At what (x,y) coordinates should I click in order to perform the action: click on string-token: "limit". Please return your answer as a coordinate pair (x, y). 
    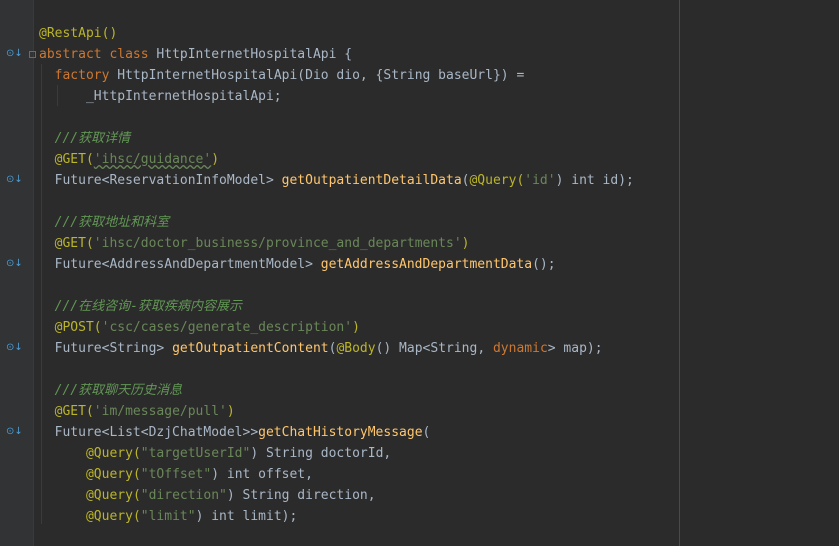
    Looking at the image, I should click on (168, 516).